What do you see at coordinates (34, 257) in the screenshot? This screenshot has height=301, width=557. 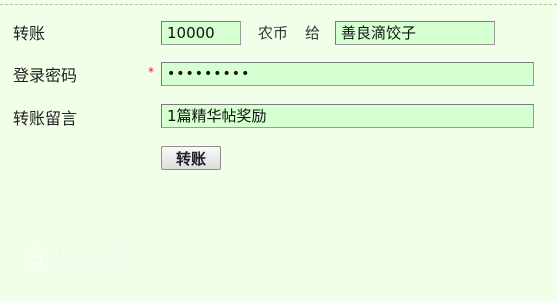 I see `watermark-logo-icon` at bounding box center [34, 257].